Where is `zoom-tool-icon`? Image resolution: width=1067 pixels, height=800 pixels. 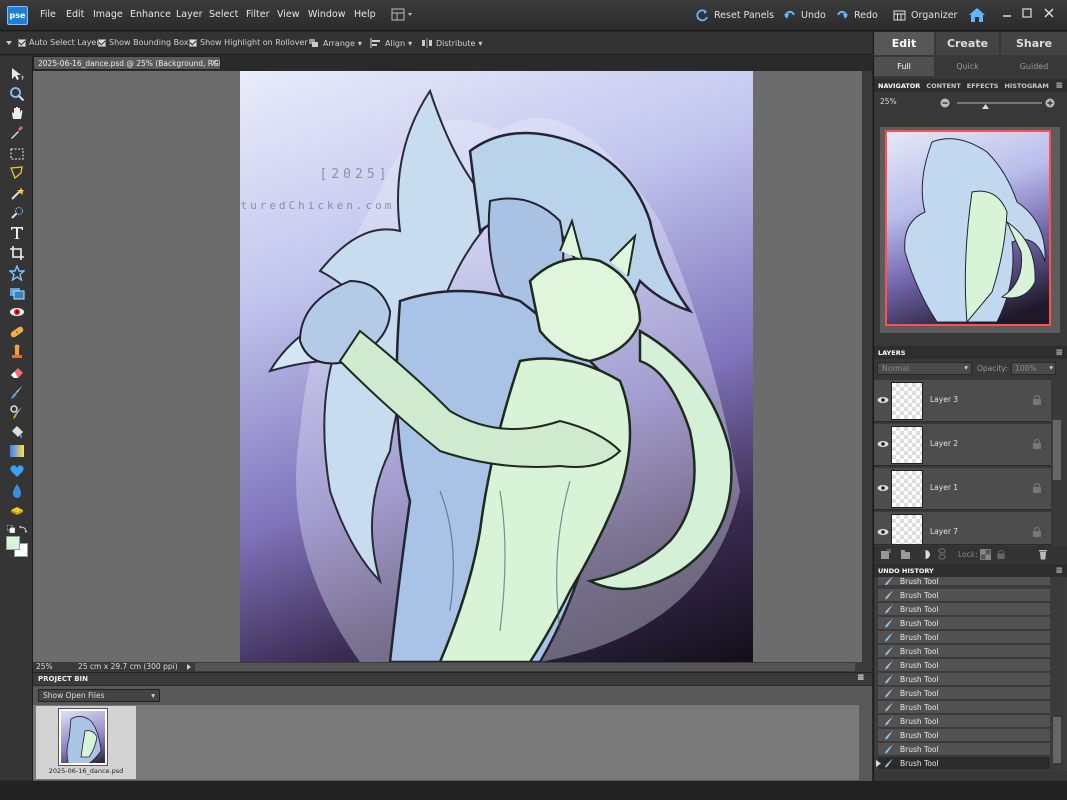 zoom-tool-icon is located at coordinates (17, 94).